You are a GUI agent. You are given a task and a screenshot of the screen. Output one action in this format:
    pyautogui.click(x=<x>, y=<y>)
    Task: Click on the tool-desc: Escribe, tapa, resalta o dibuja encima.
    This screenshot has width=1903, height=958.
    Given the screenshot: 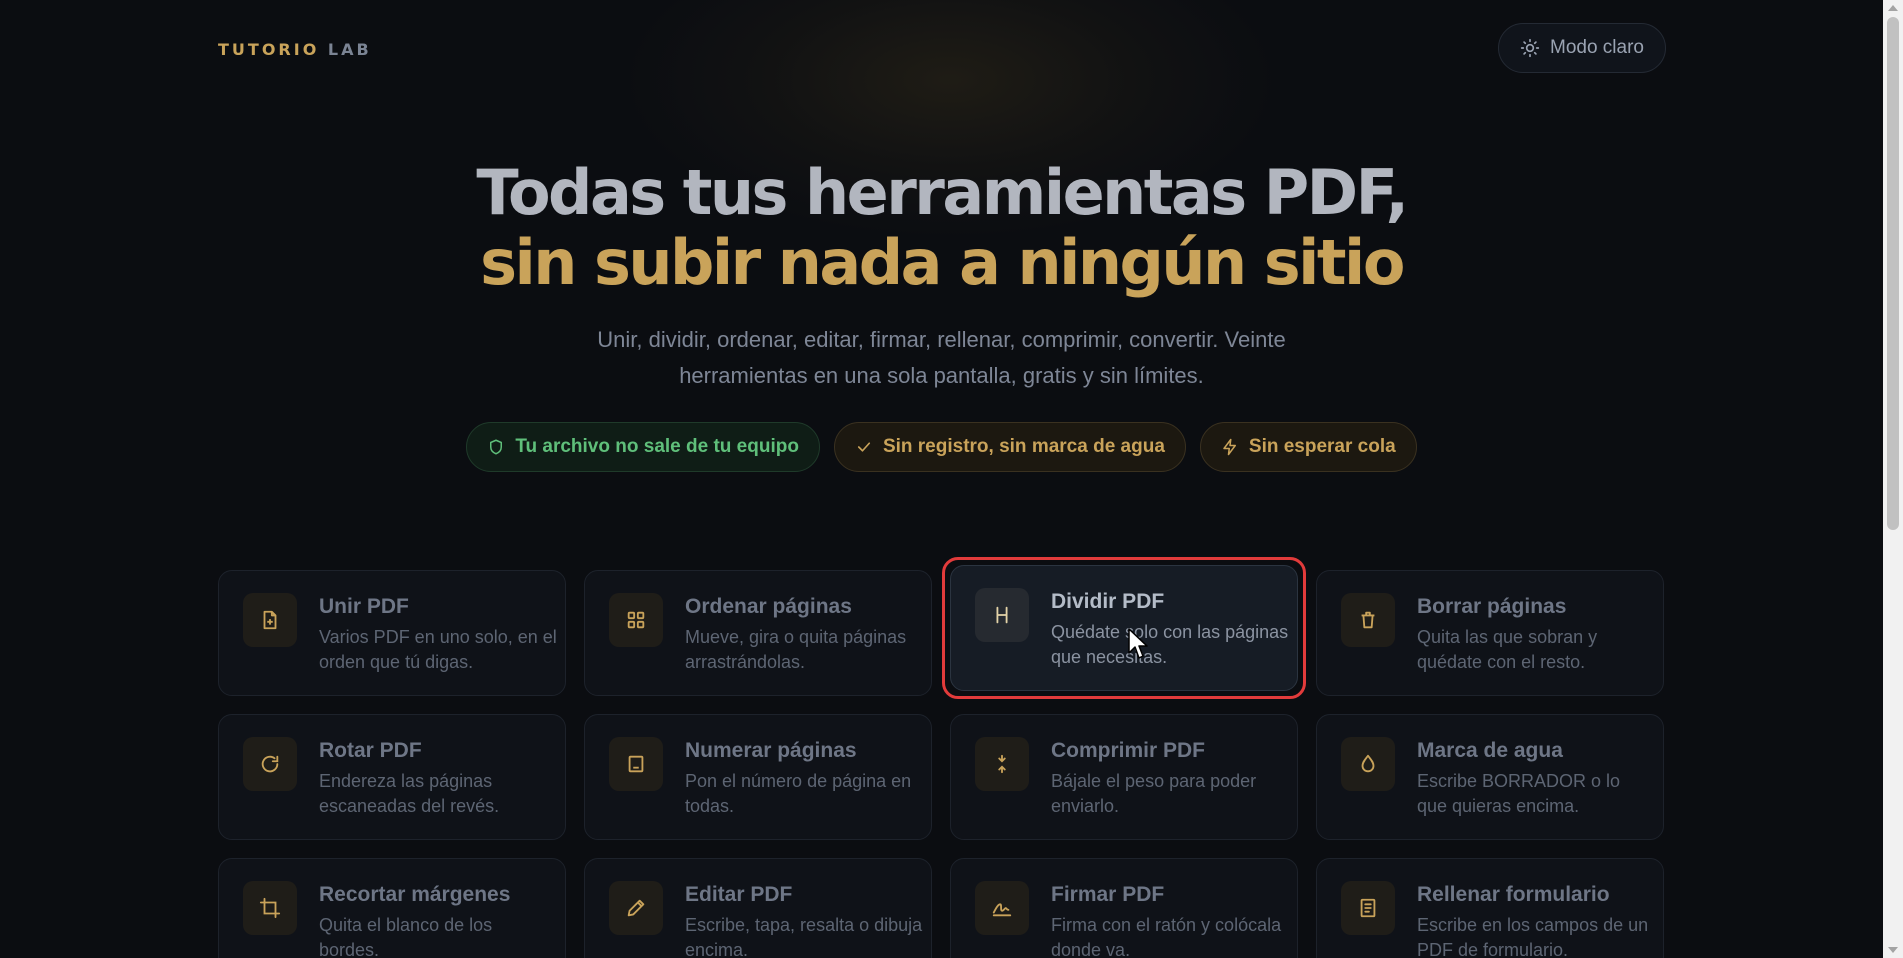 What is the action you would take?
    pyautogui.click(x=804, y=936)
    